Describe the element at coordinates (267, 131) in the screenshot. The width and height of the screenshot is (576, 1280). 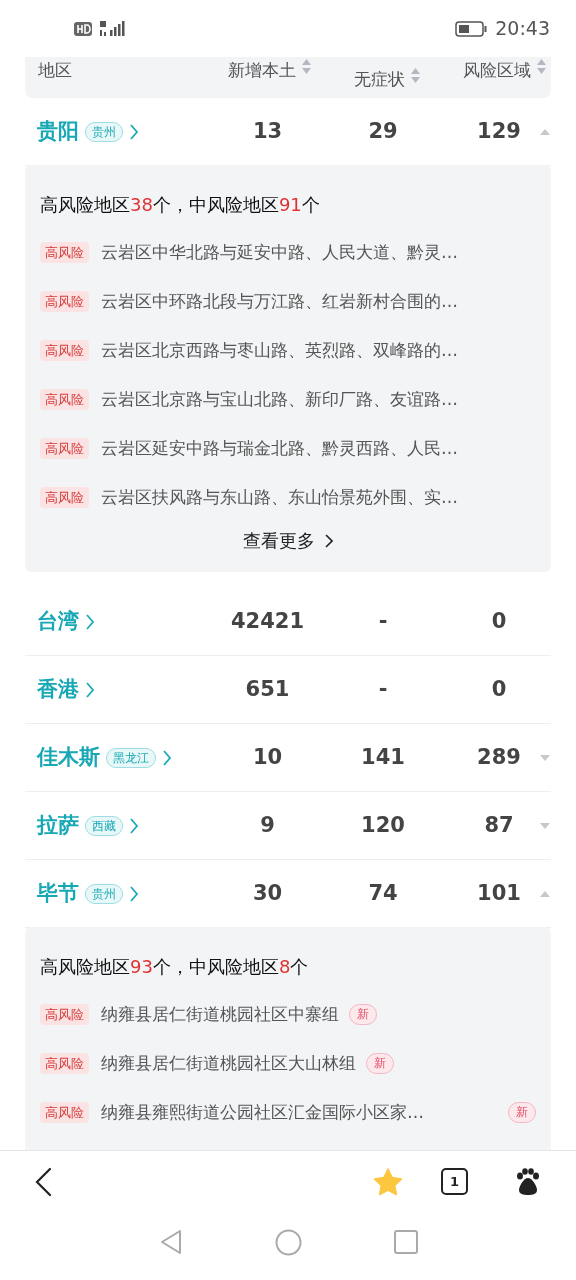
I see `count-value: 13` at that location.